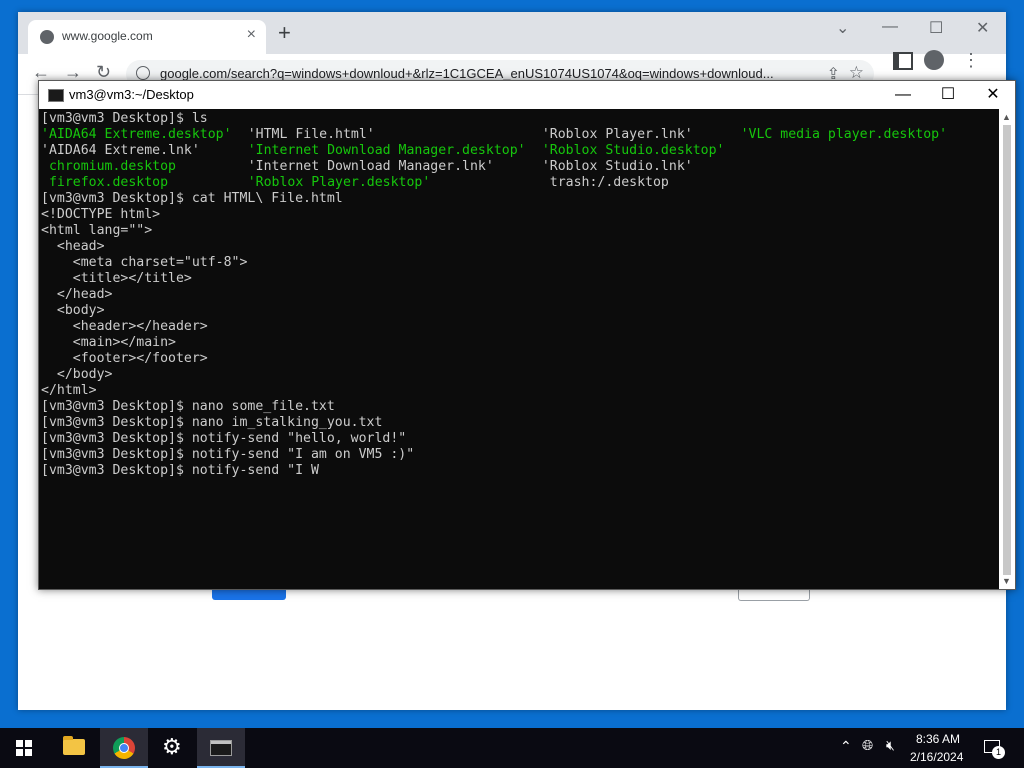 This screenshot has height=768, width=1024. Describe the element at coordinates (971, 60) in the screenshot. I see `more-menu-icon: ⋮` at that location.